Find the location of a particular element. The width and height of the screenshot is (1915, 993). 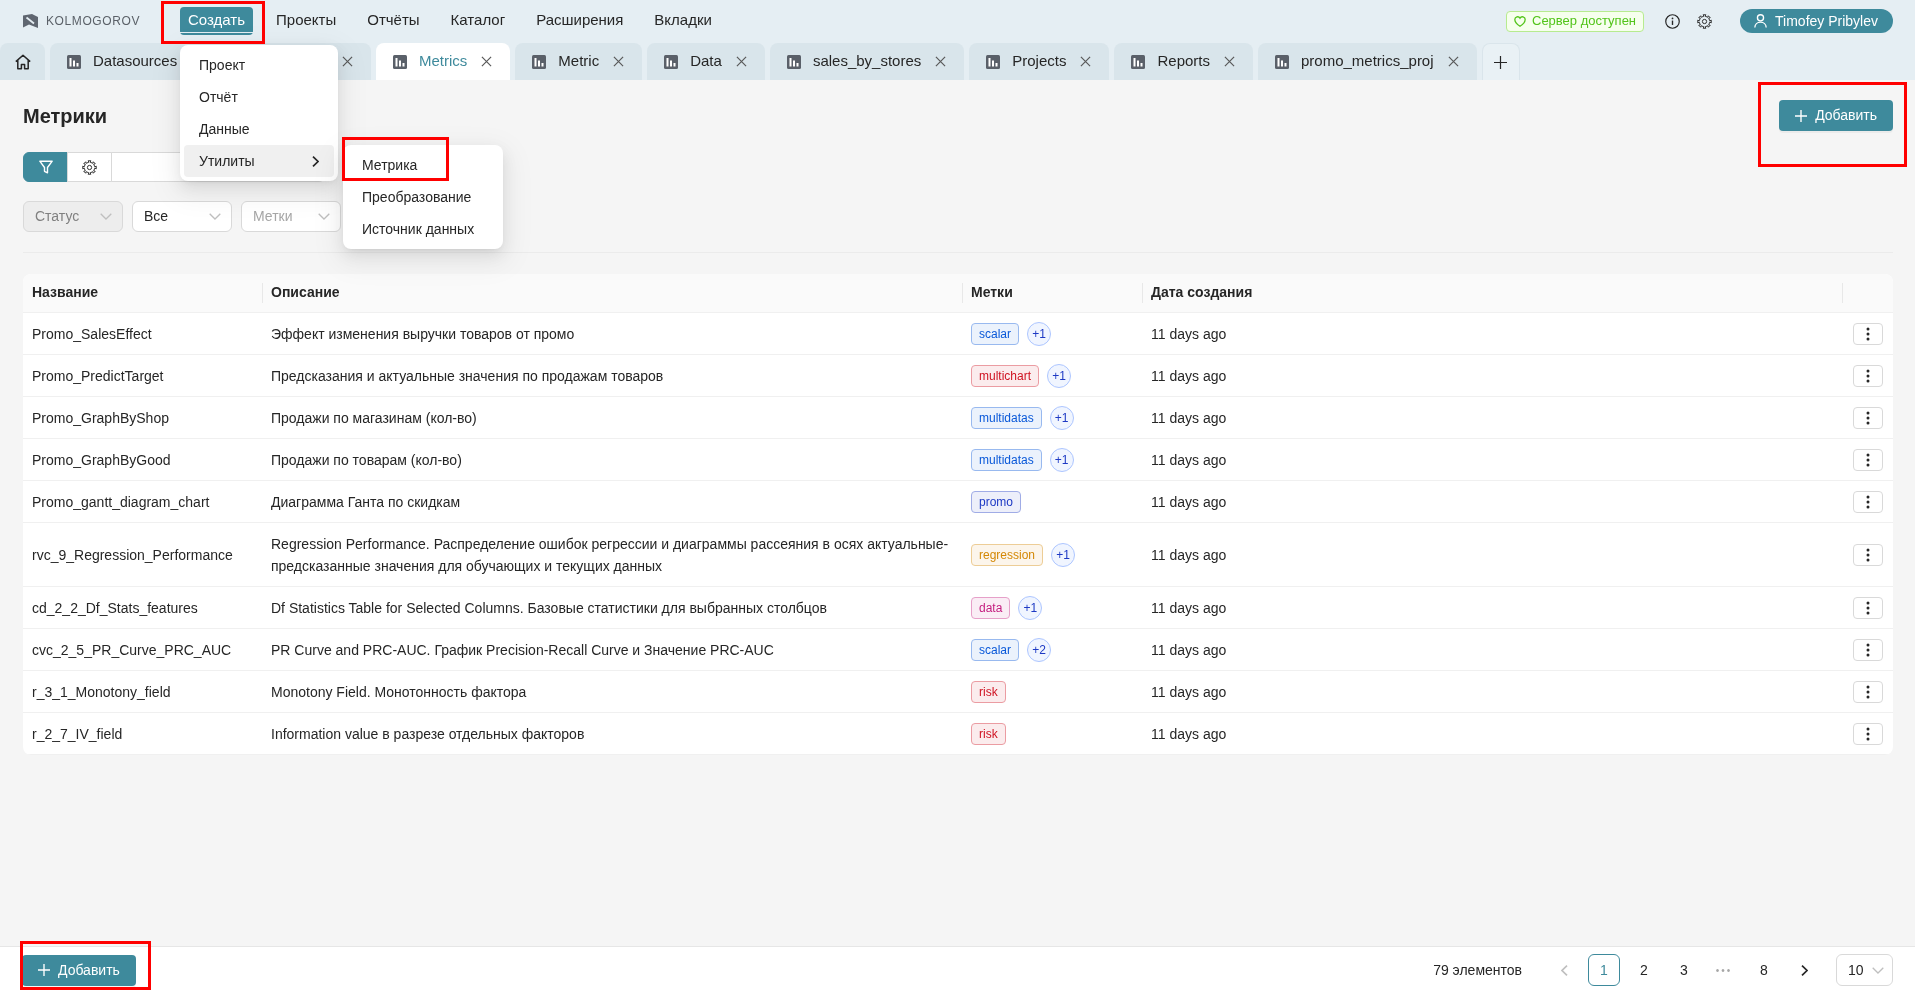

table-cell: Promo_PredictTarget is located at coordinates (142, 375).